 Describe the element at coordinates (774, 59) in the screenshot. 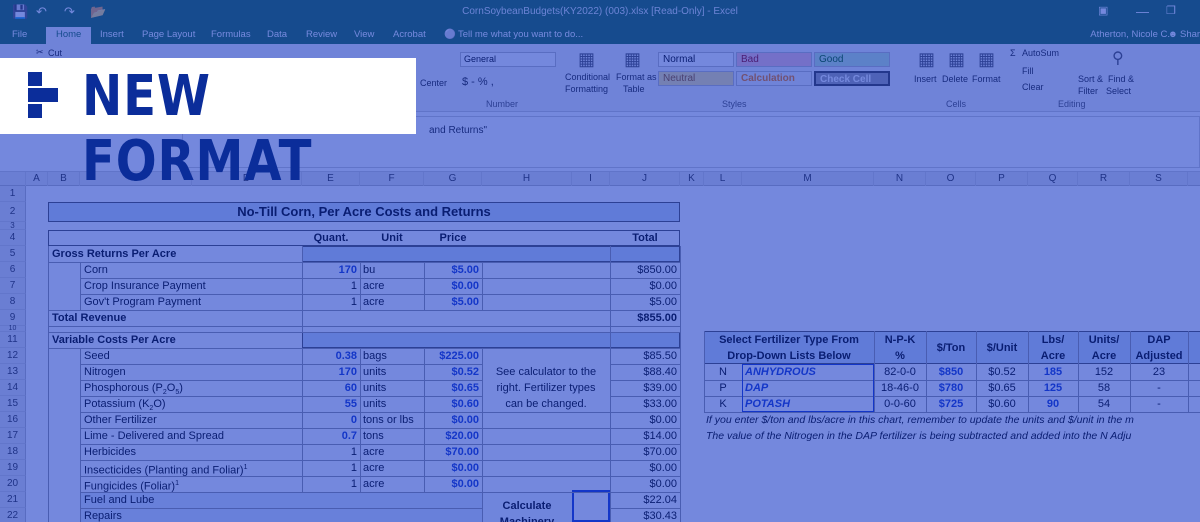

I see `style-bad: Bad` at that location.